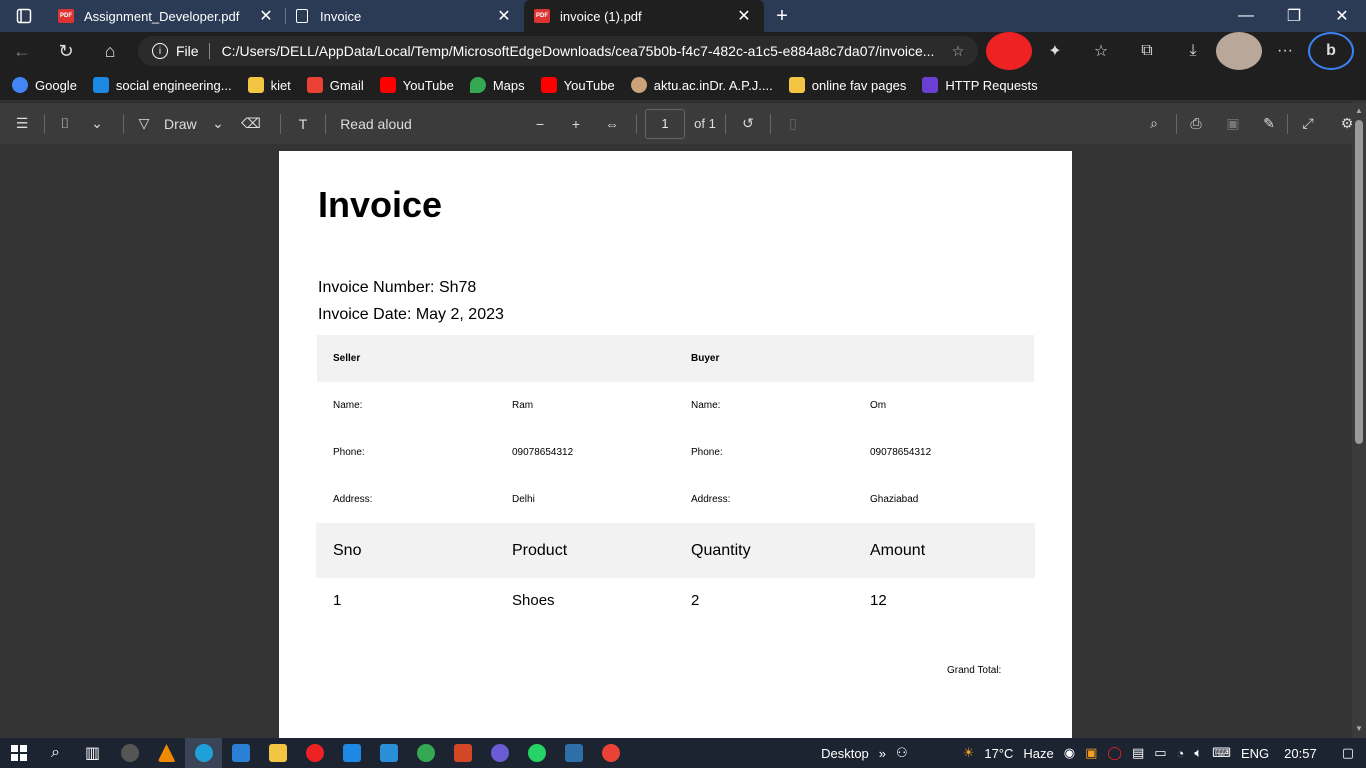 Image resolution: width=1366 pixels, height=768 pixels. Describe the element at coordinates (845, 753) in the screenshot. I see `desktop-toolbar: Desktop` at that location.